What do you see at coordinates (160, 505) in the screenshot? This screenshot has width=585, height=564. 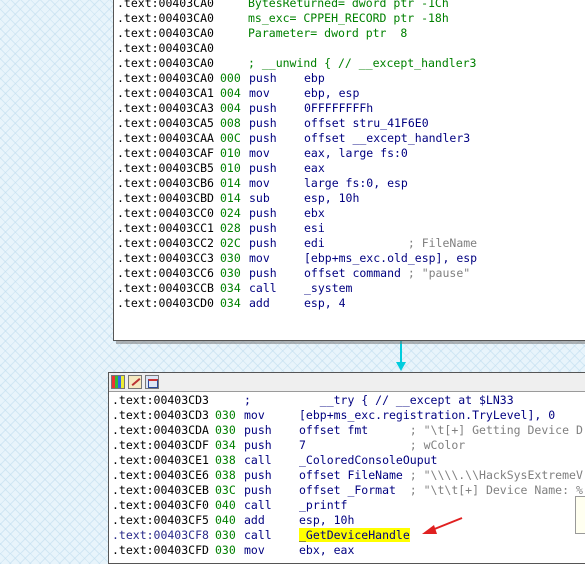 I see `line-address: .text:00403CF0` at bounding box center [160, 505].